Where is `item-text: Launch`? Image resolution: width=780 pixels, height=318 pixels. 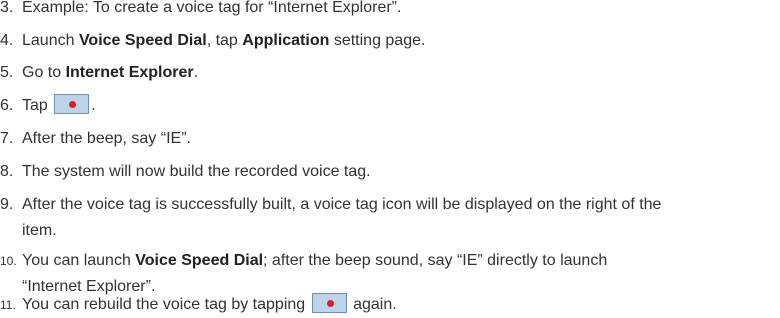 item-text: Launch is located at coordinates (50, 40).